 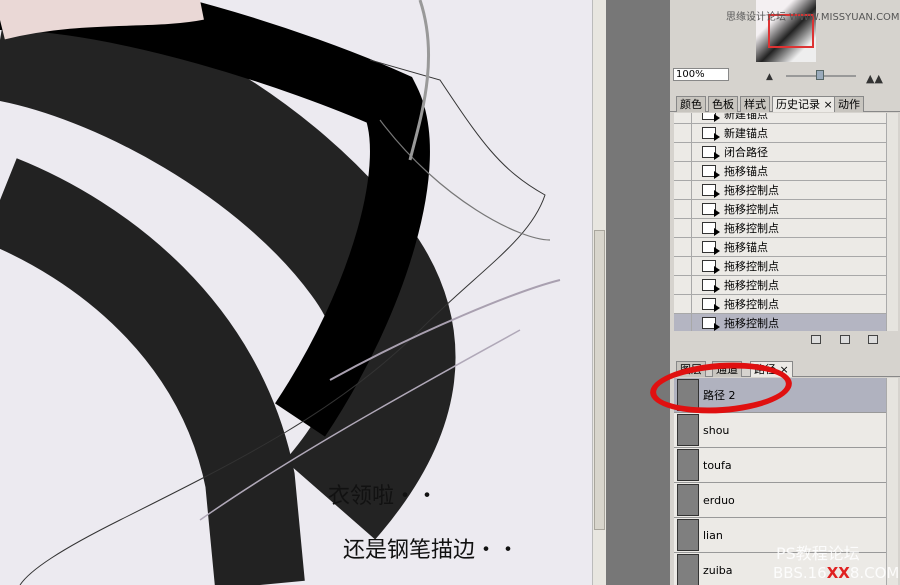 What do you see at coordinates (845, 339) in the screenshot?
I see `new-snapshot-icon` at bounding box center [845, 339].